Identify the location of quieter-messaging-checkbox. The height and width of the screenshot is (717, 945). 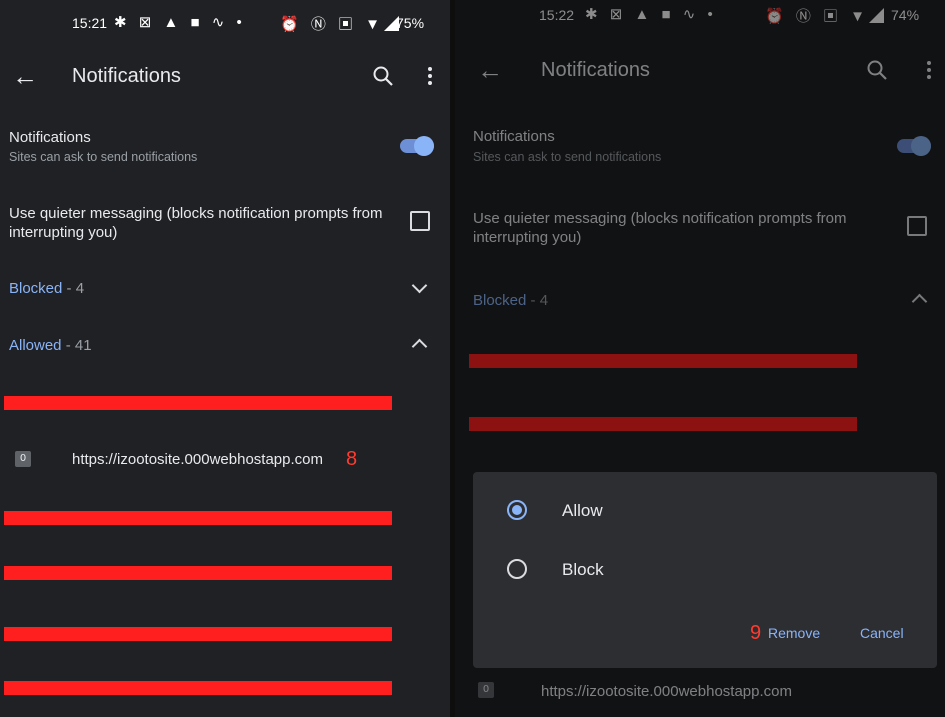
(420, 221).